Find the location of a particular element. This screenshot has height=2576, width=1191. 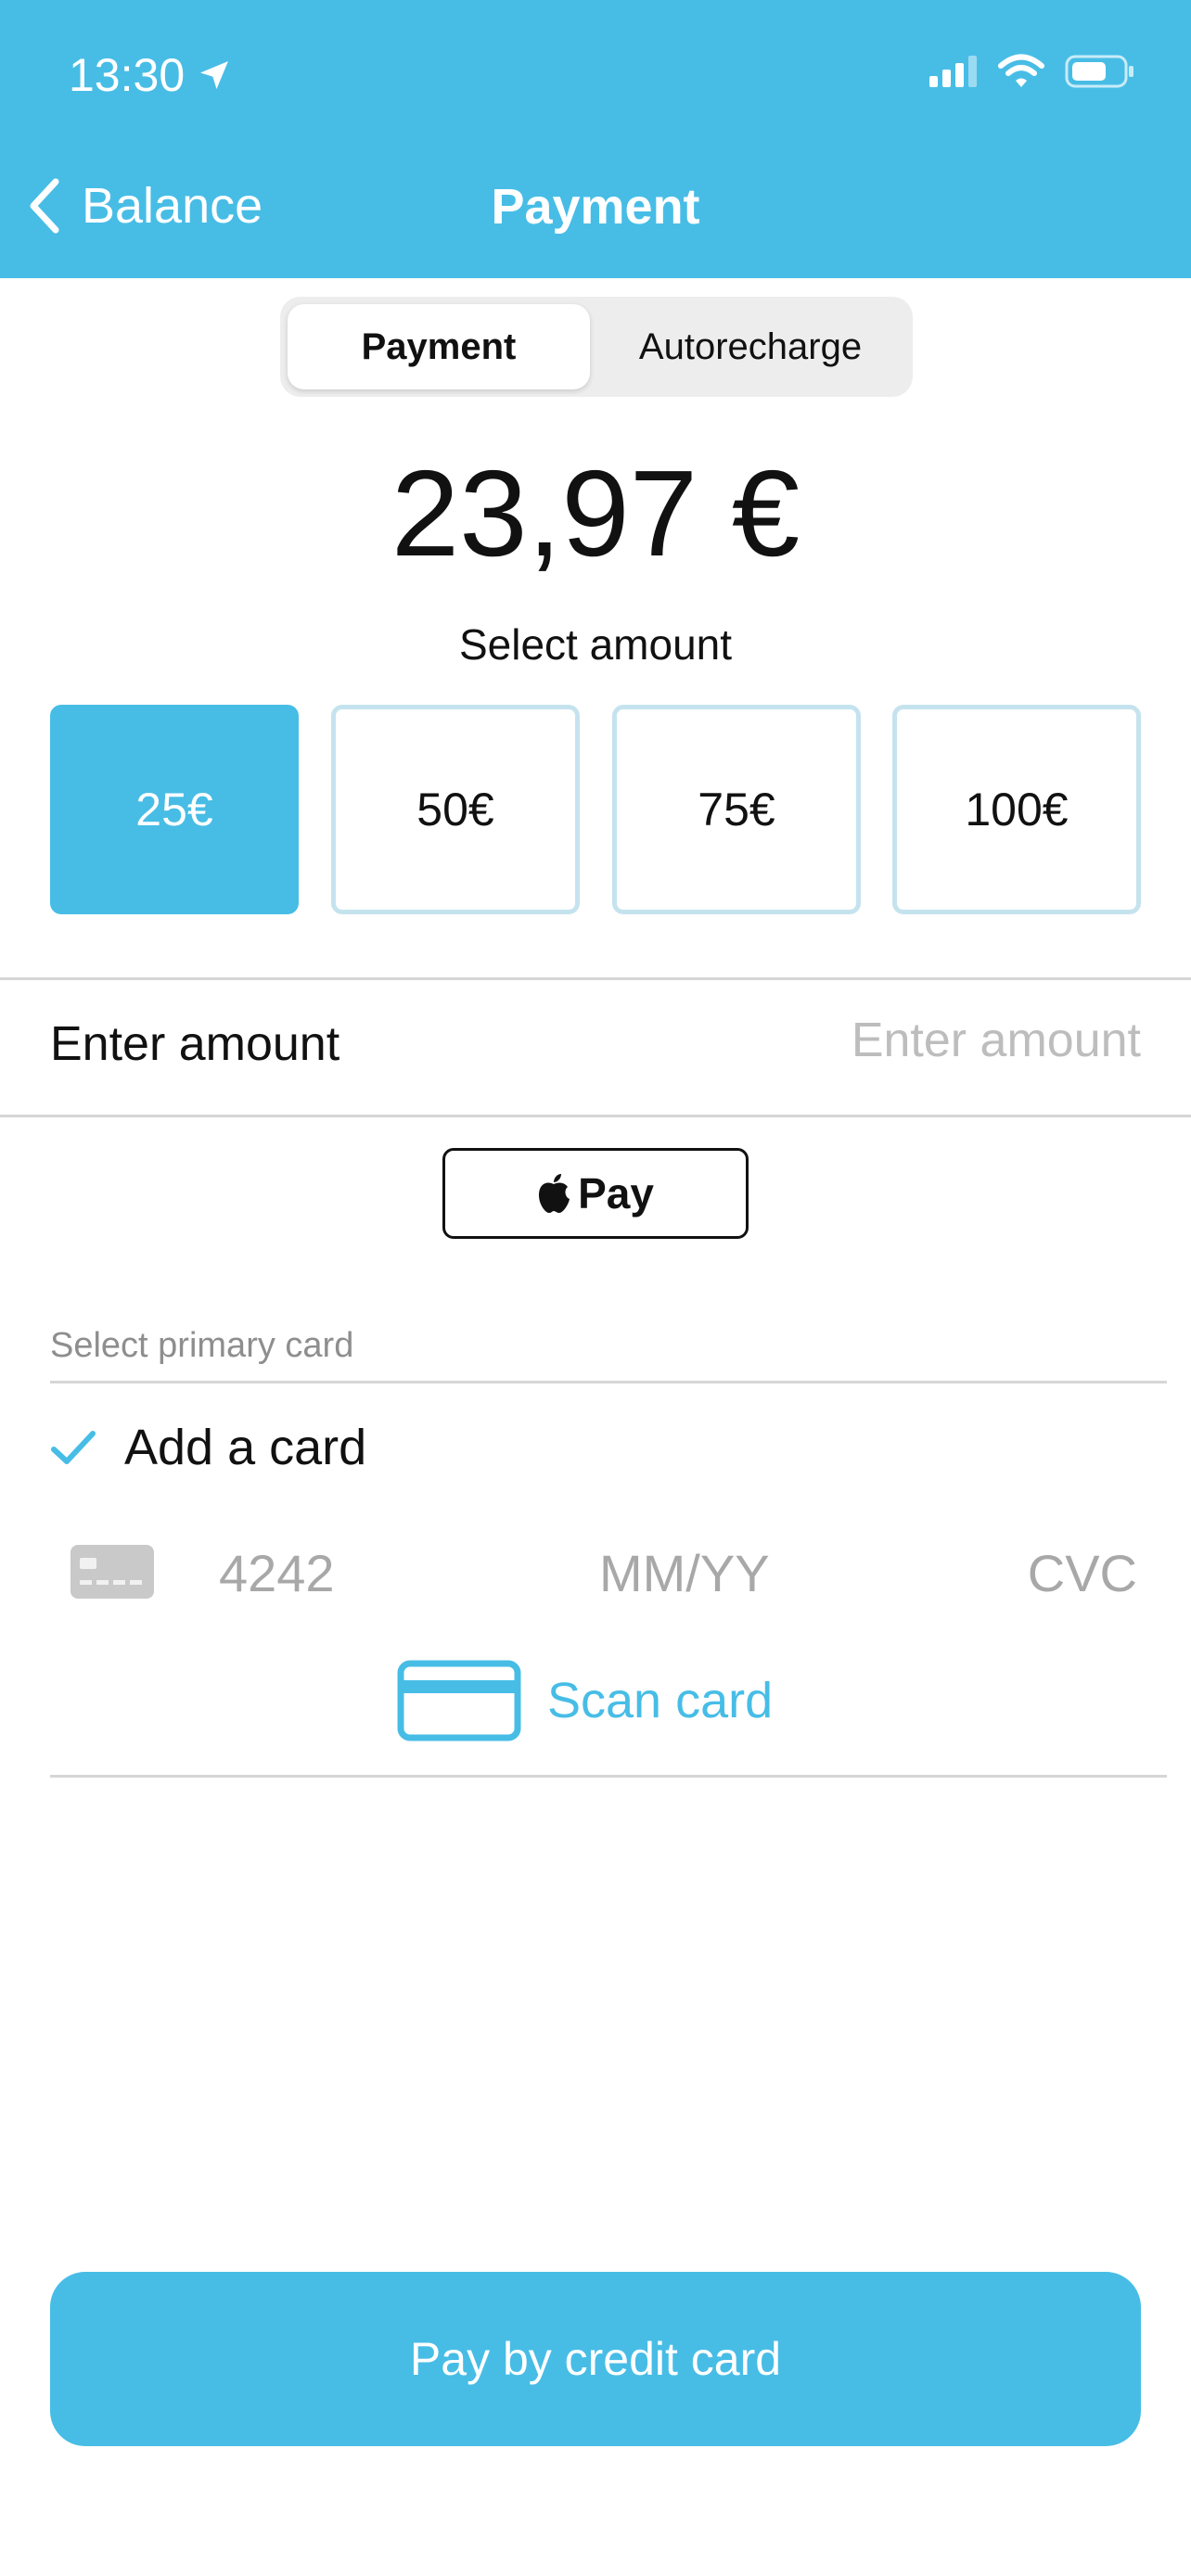

top-header: 13:30 Balance Payment is located at coordinates (595, 139).